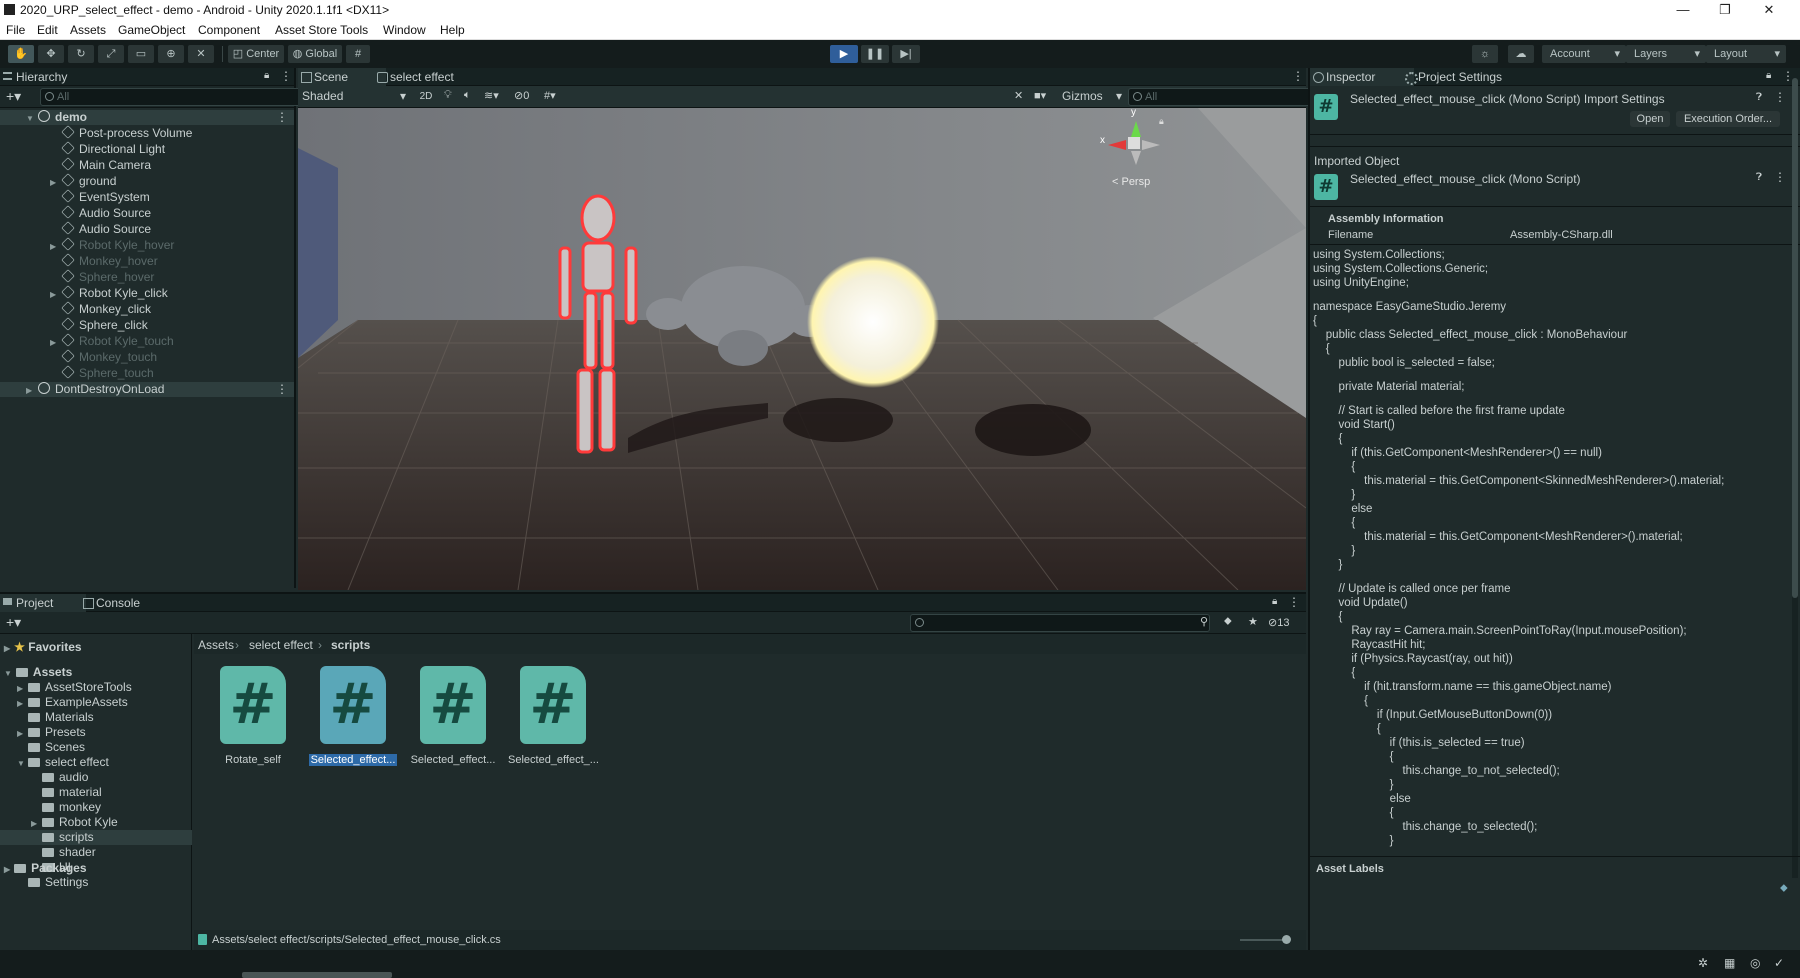 The height and width of the screenshot is (978, 1800). What do you see at coordinates (253, 716) in the screenshot?
I see `script-asset: # Rotate_self` at bounding box center [253, 716].